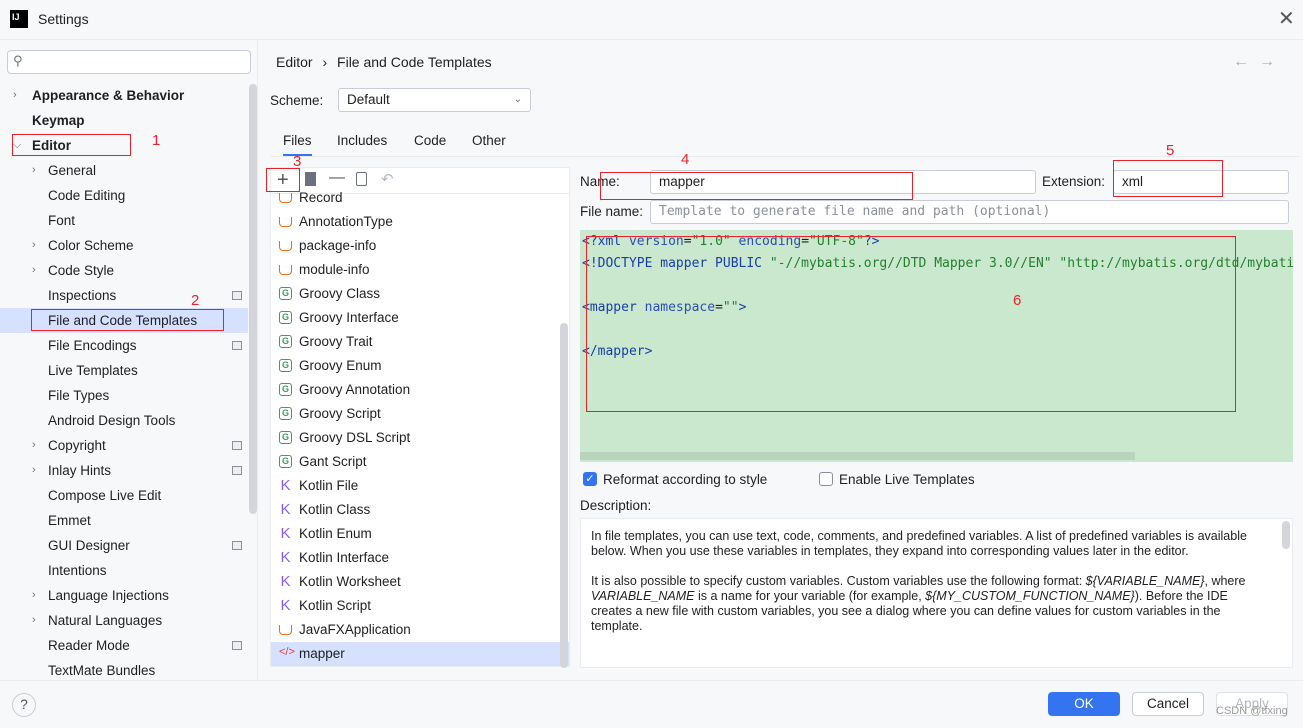  I want to click on template-item: G Gant Script, so click(420, 462).